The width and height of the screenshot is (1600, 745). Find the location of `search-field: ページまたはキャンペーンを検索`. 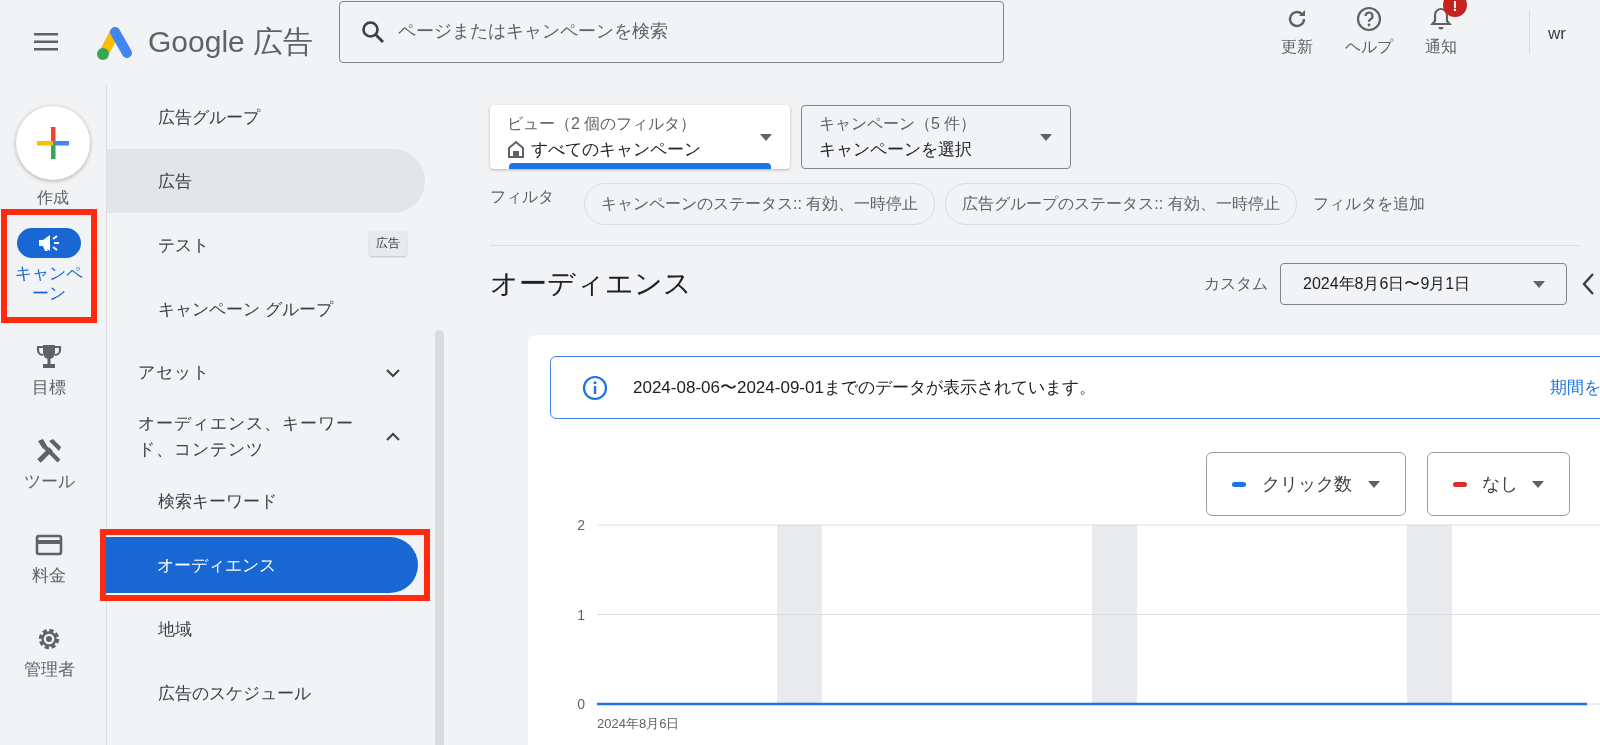

search-field: ページまたはキャンペーンを検索 is located at coordinates (672, 31).